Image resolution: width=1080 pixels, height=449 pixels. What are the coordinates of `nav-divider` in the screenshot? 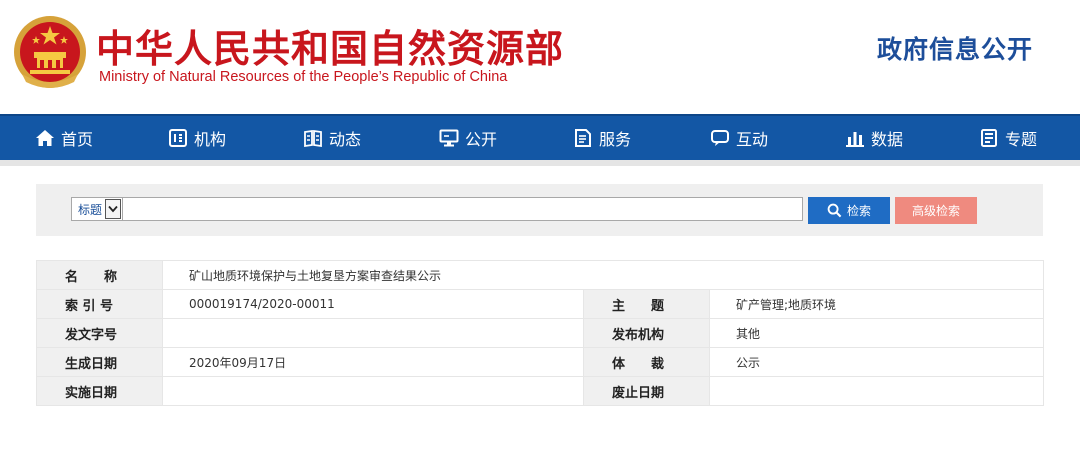 It's located at (540, 163).